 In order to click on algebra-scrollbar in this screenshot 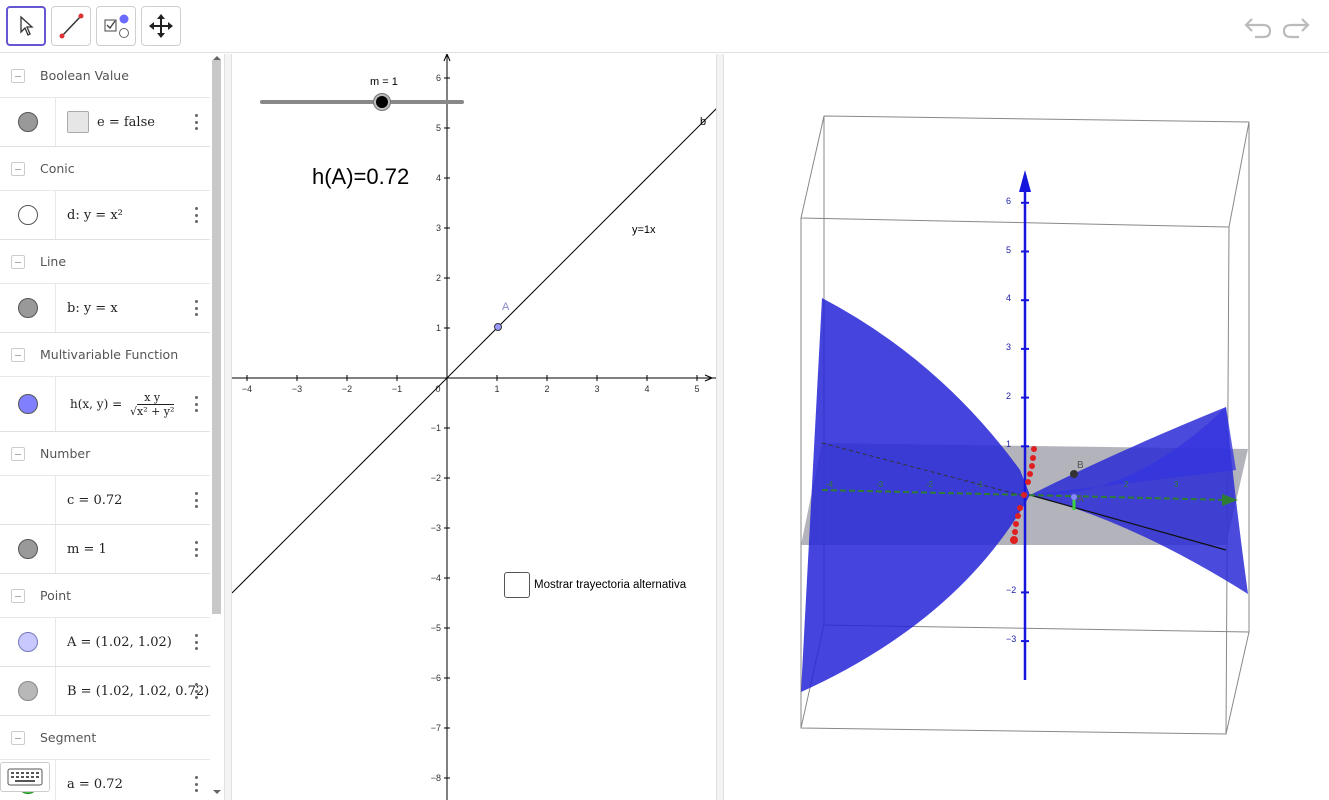, I will do `click(217, 427)`.